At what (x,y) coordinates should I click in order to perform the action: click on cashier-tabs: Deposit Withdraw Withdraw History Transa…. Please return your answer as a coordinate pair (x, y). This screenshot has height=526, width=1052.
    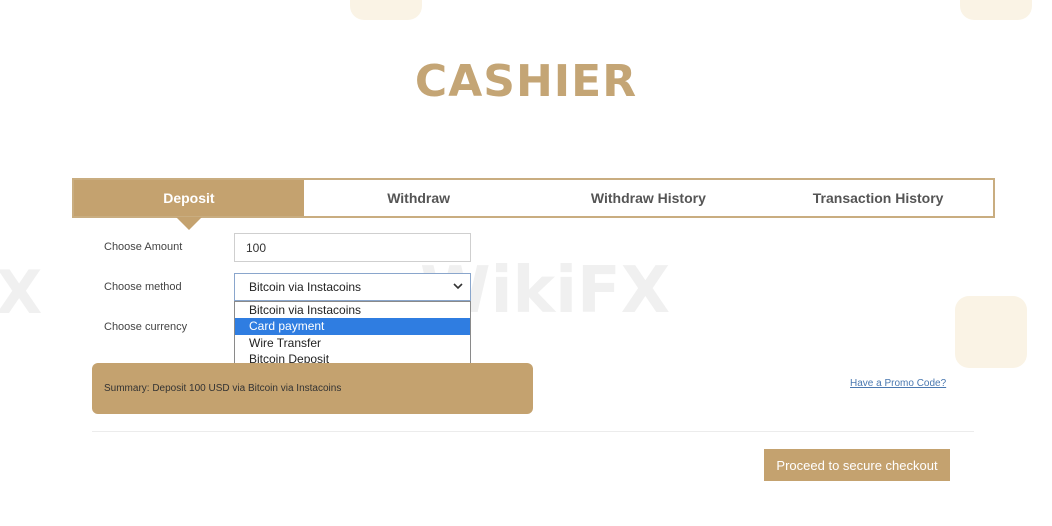
    Looking at the image, I should click on (533, 204).